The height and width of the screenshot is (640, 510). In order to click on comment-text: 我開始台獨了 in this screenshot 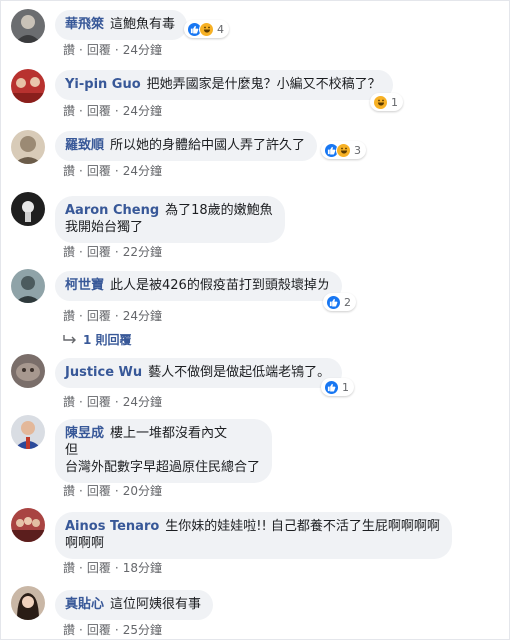, I will do `click(104, 227)`.